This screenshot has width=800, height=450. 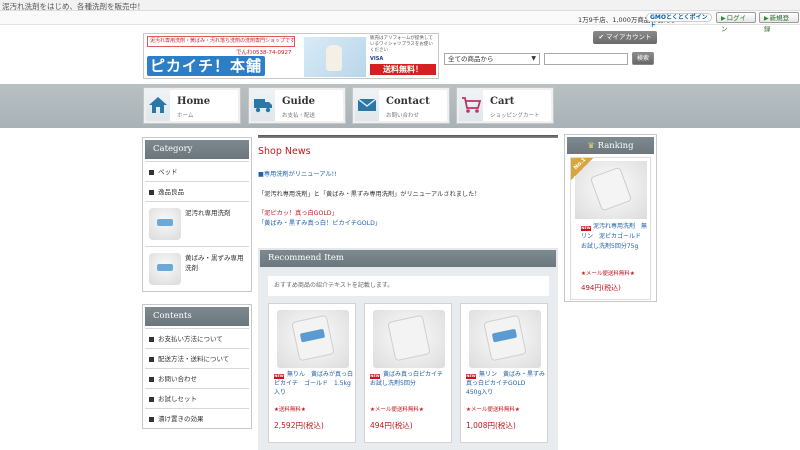 I want to click on recommend-title: Recommend Item, so click(x=408, y=258).